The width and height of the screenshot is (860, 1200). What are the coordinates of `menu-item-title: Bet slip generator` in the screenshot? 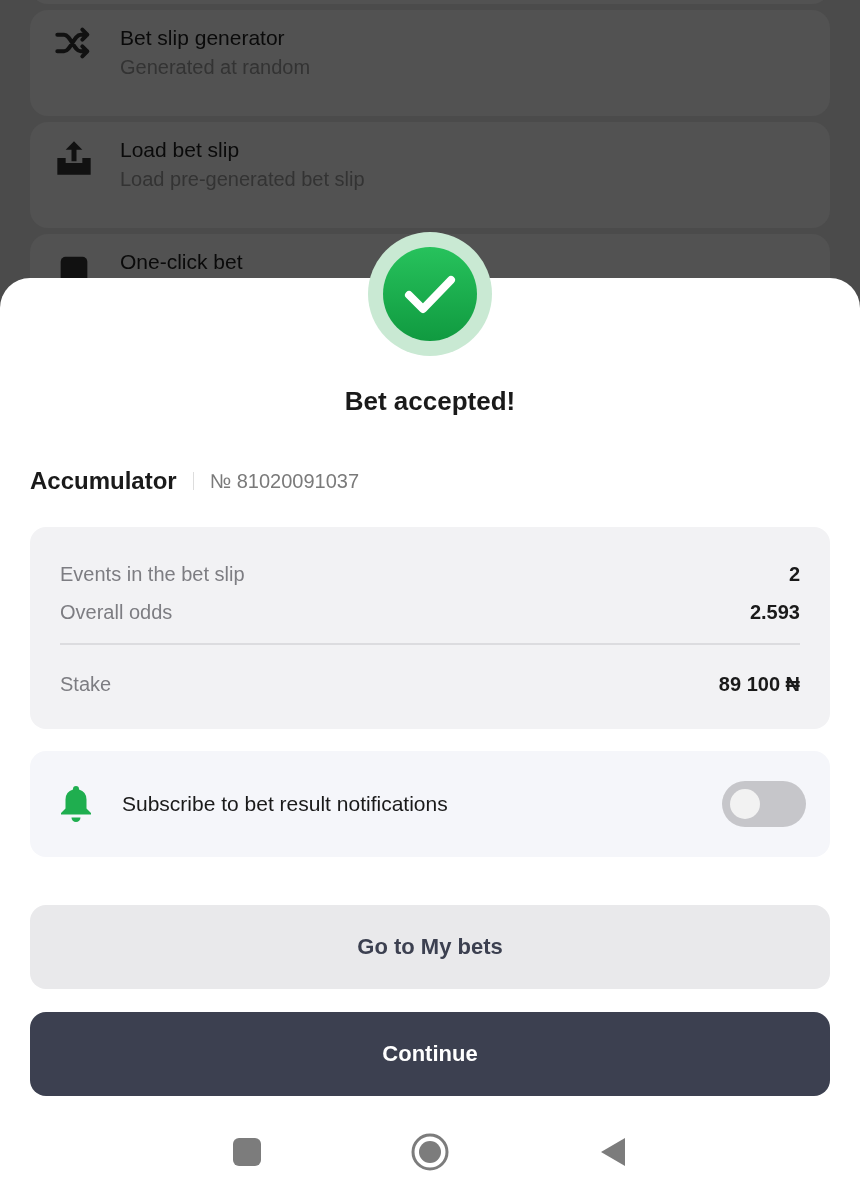 It's located at (203, 38).